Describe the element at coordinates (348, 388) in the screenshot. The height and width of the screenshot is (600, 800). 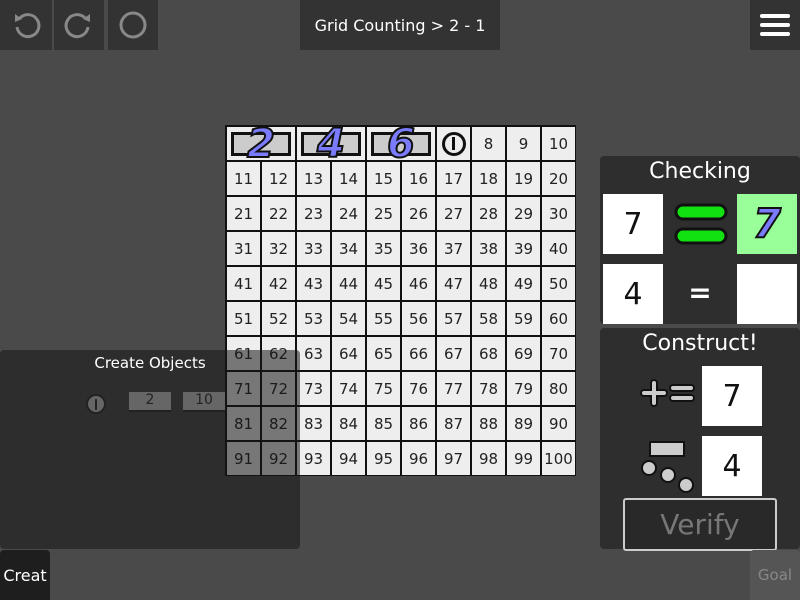
I see `grid-cell: 74` at that location.